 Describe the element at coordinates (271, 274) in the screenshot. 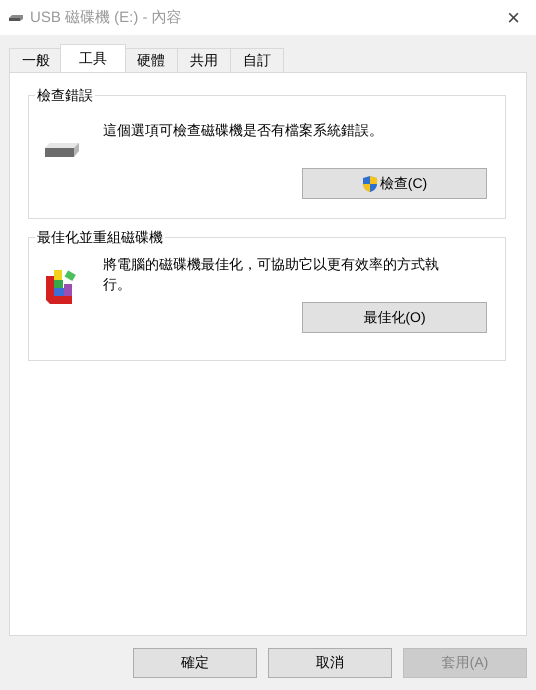

I see `description-text: 將電腦的磁碟機最佳化，可協助它以更有效率的方式執行。` at that location.